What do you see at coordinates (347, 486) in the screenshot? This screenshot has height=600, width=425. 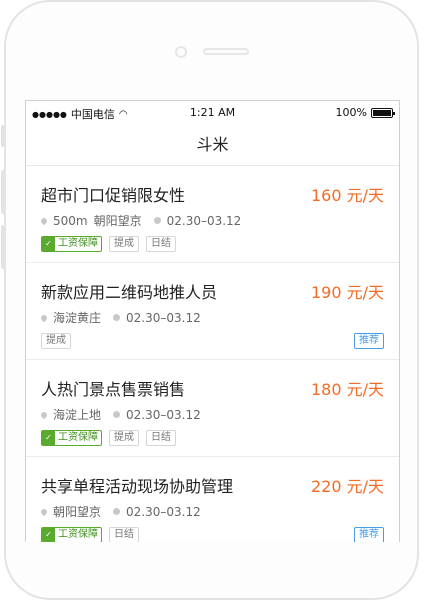 I see `job-price: 220 元/天` at bounding box center [347, 486].